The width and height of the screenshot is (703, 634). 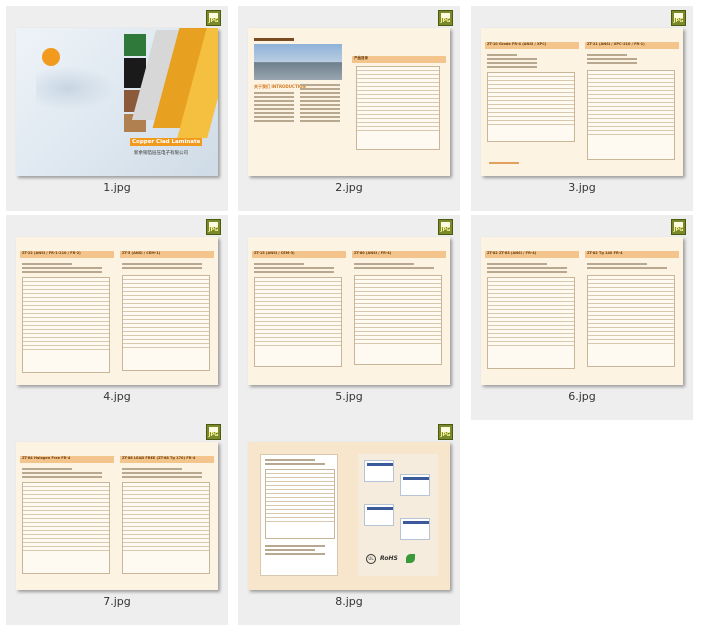 What do you see at coordinates (582, 187) in the screenshot?
I see `thumbnail-caption: 3.jpg` at bounding box center [582, 187].